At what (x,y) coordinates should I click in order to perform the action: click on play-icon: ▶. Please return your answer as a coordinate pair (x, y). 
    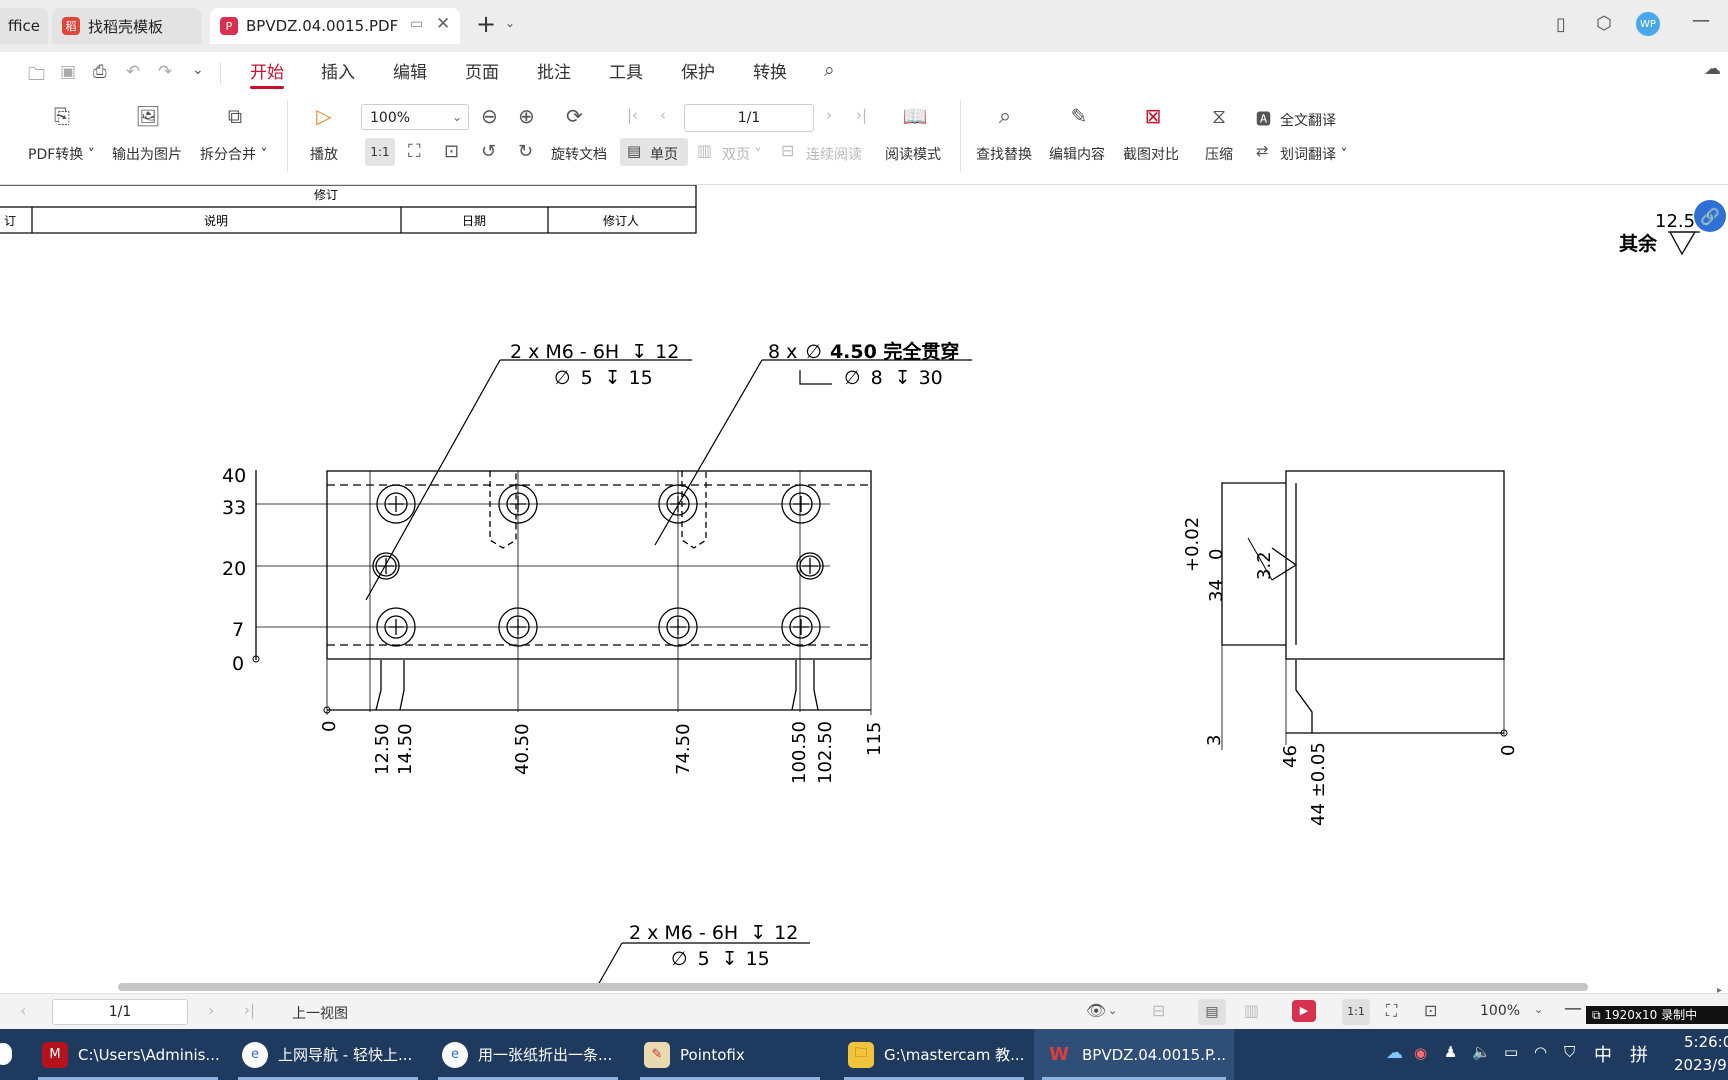
    Looking at the image, I should click on (1304, 1011).